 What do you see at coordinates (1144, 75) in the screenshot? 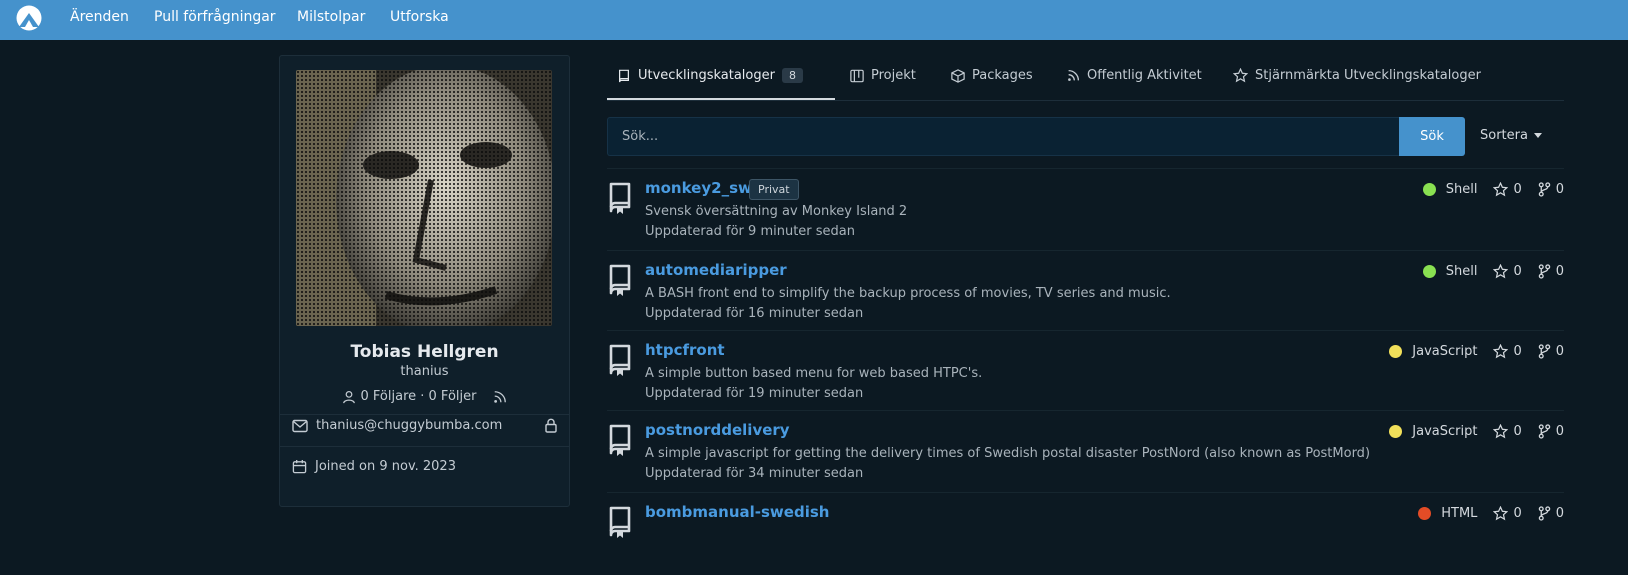
I see `tab-public-activity-label: Offentlig Aktivitet` at bounding box center [1144, 75].